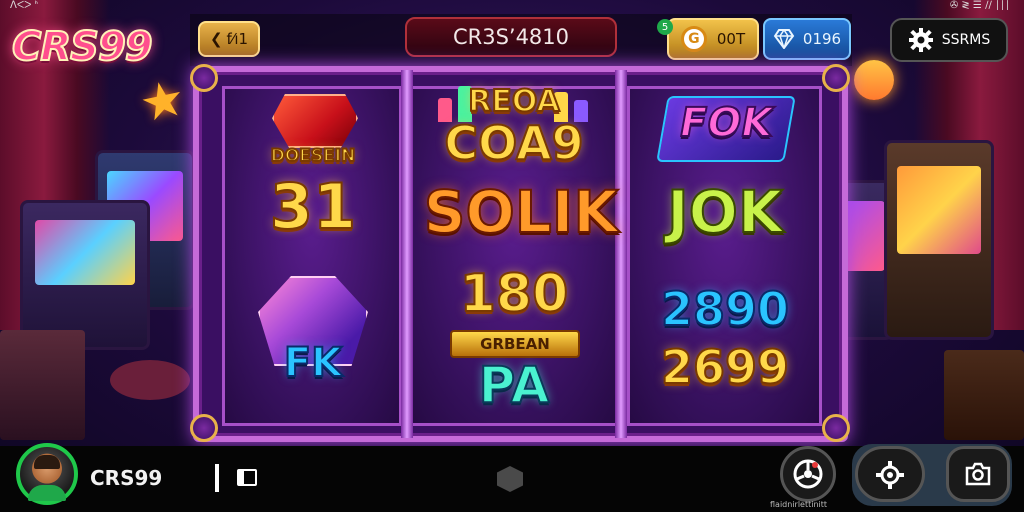 Image resolution: width=1024 pixels, height=512 pixels. I want to click on reel-symbol: SOLIK, so click(521, 212).